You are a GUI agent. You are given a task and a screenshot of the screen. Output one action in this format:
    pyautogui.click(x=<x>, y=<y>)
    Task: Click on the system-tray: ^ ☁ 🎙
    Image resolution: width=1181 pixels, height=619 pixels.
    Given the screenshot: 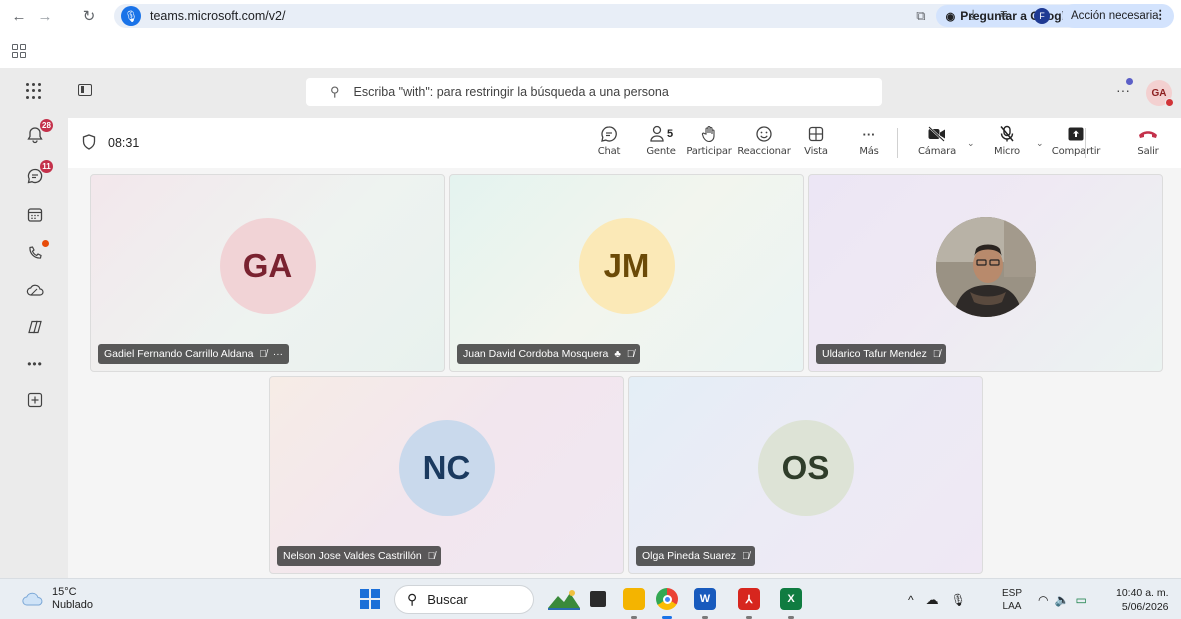 What is the action you would take?
    pyautogui.click(x=937, y=599)
    